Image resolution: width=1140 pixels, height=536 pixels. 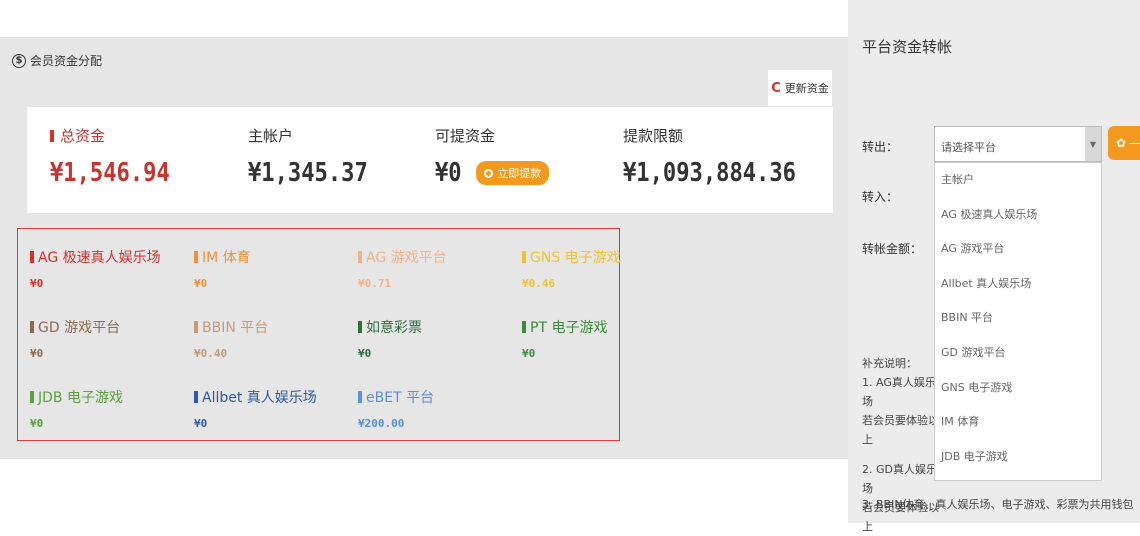 What do you see at coordinates (375, 283) in the screenshot?
I see `platform-value: ¥0.71` at bounding box center [375, 283].